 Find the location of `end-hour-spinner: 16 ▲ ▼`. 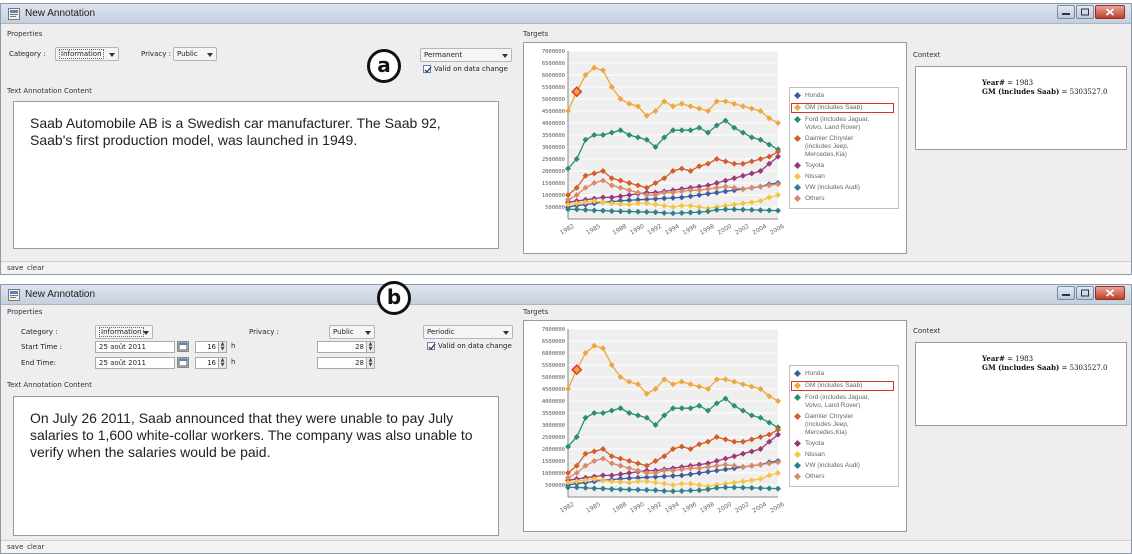

end-hour-spinner: 16 ▲ ▼ is located at coordinates (211, 363).